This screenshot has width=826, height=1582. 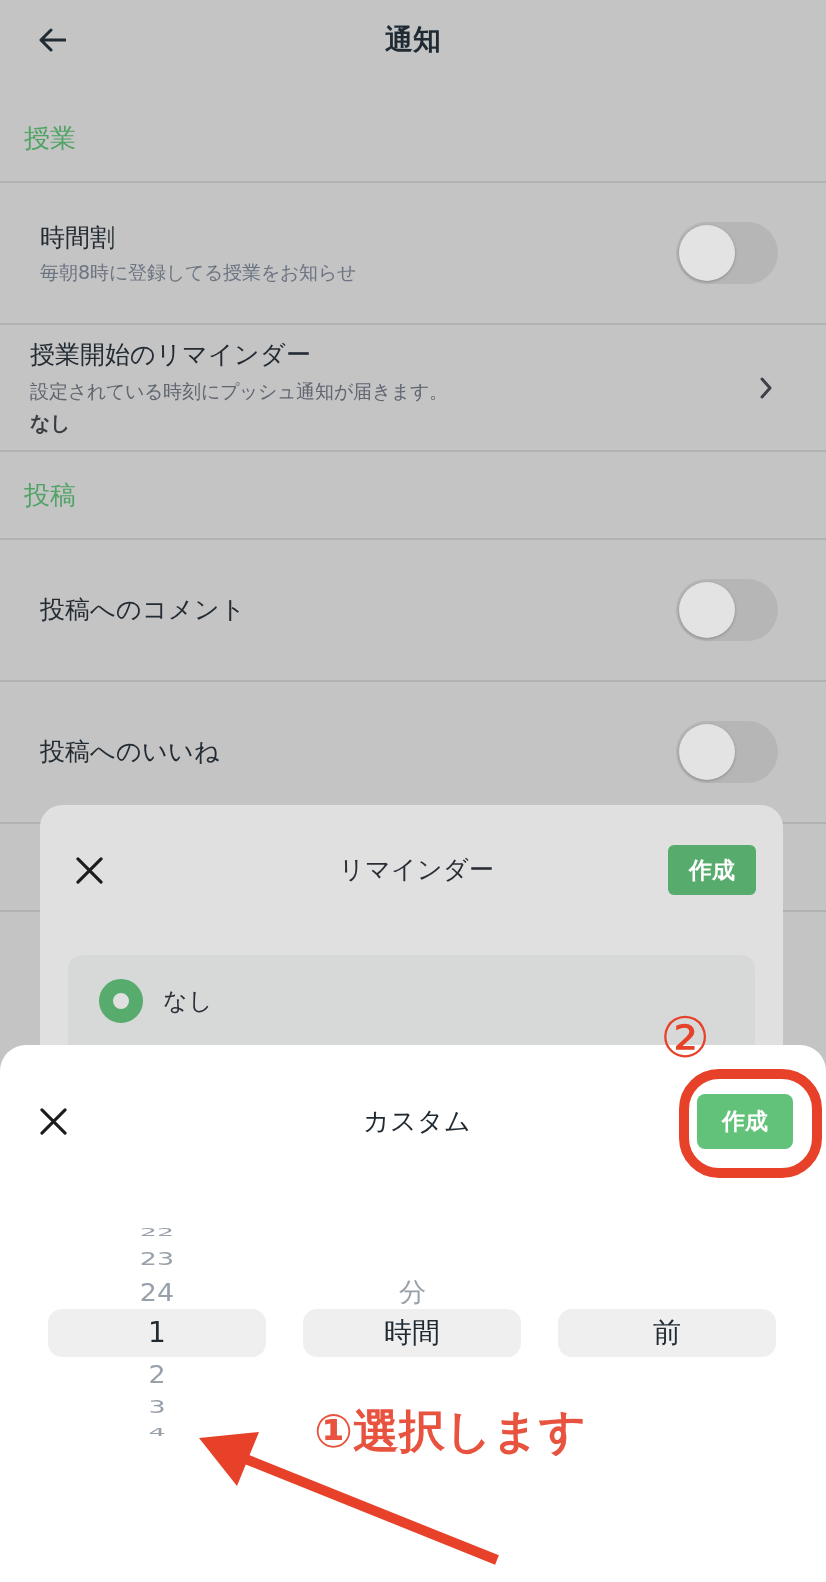 What do you see at coordinates (667, 1333) in the screenshot?
I see `picker-selected-option: 前` at bounding box center [667, 1333].